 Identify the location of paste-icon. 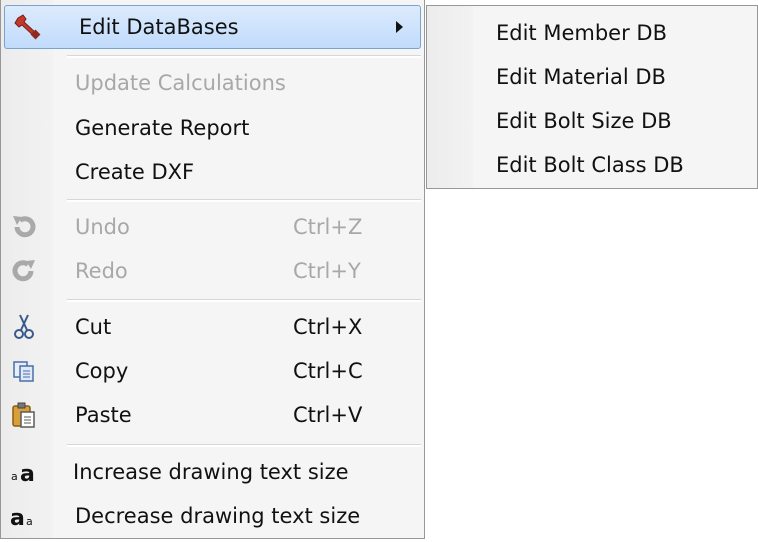
(24, 415).